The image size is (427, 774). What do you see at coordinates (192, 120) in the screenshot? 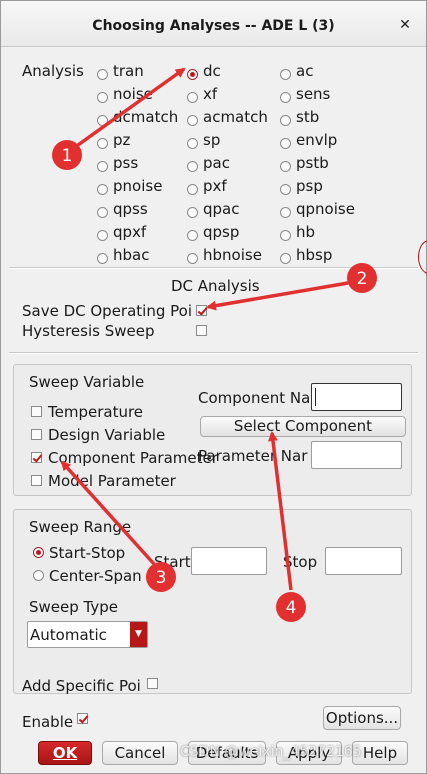
I see `analysis-radio-acmatch` at bounding box center [192, 120].